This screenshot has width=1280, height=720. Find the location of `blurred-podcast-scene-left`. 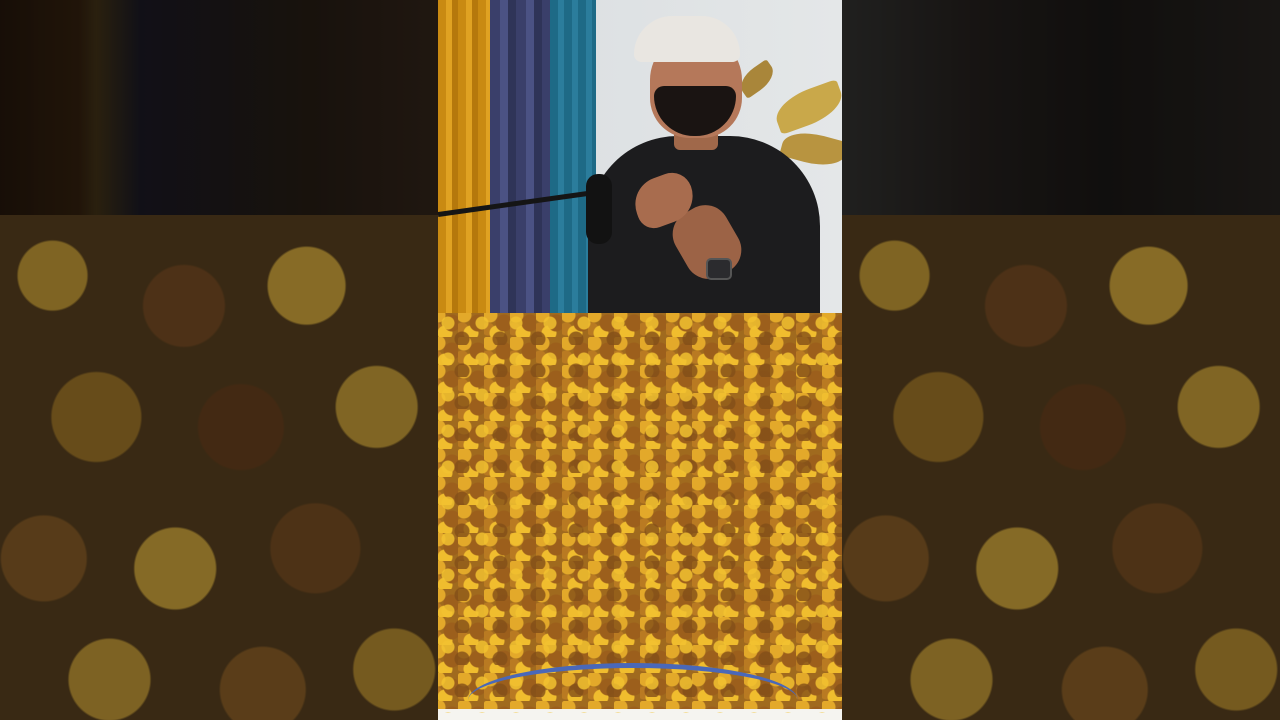

blurred-podcast-scene-left is located at coordinates (219, 107).